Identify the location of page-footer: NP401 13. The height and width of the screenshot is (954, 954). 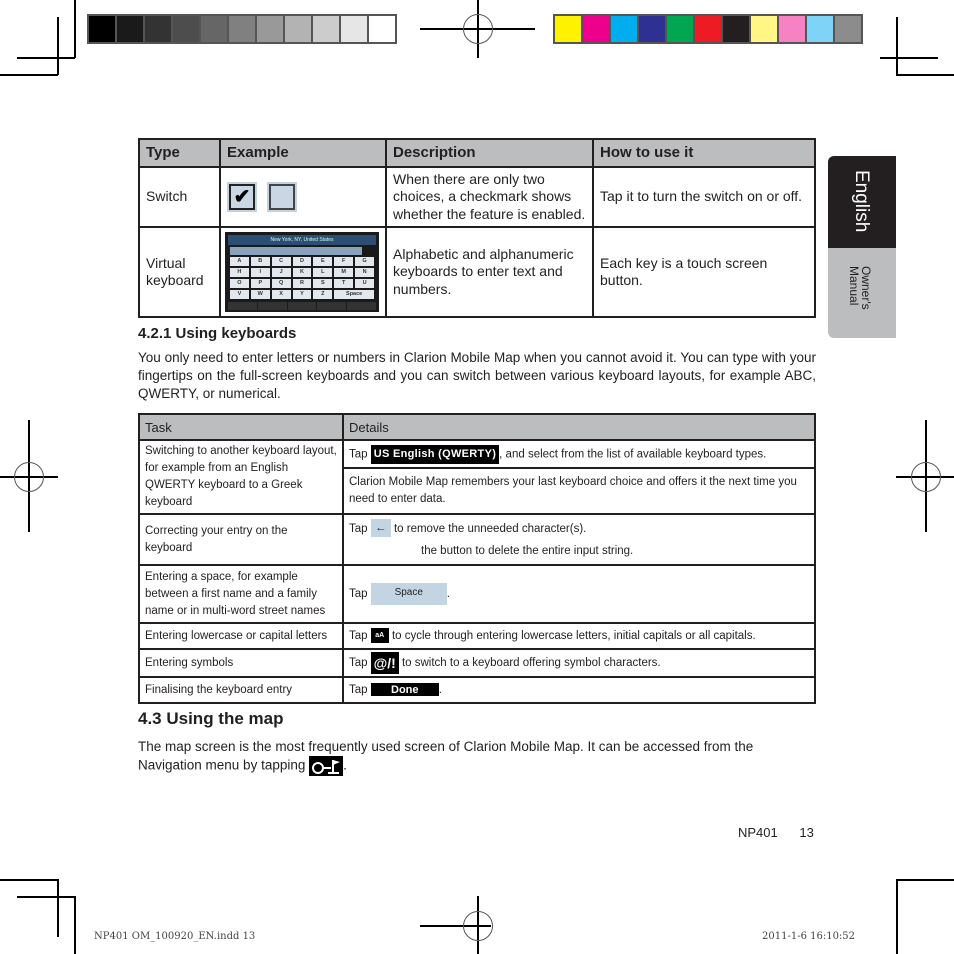
(776, 832).